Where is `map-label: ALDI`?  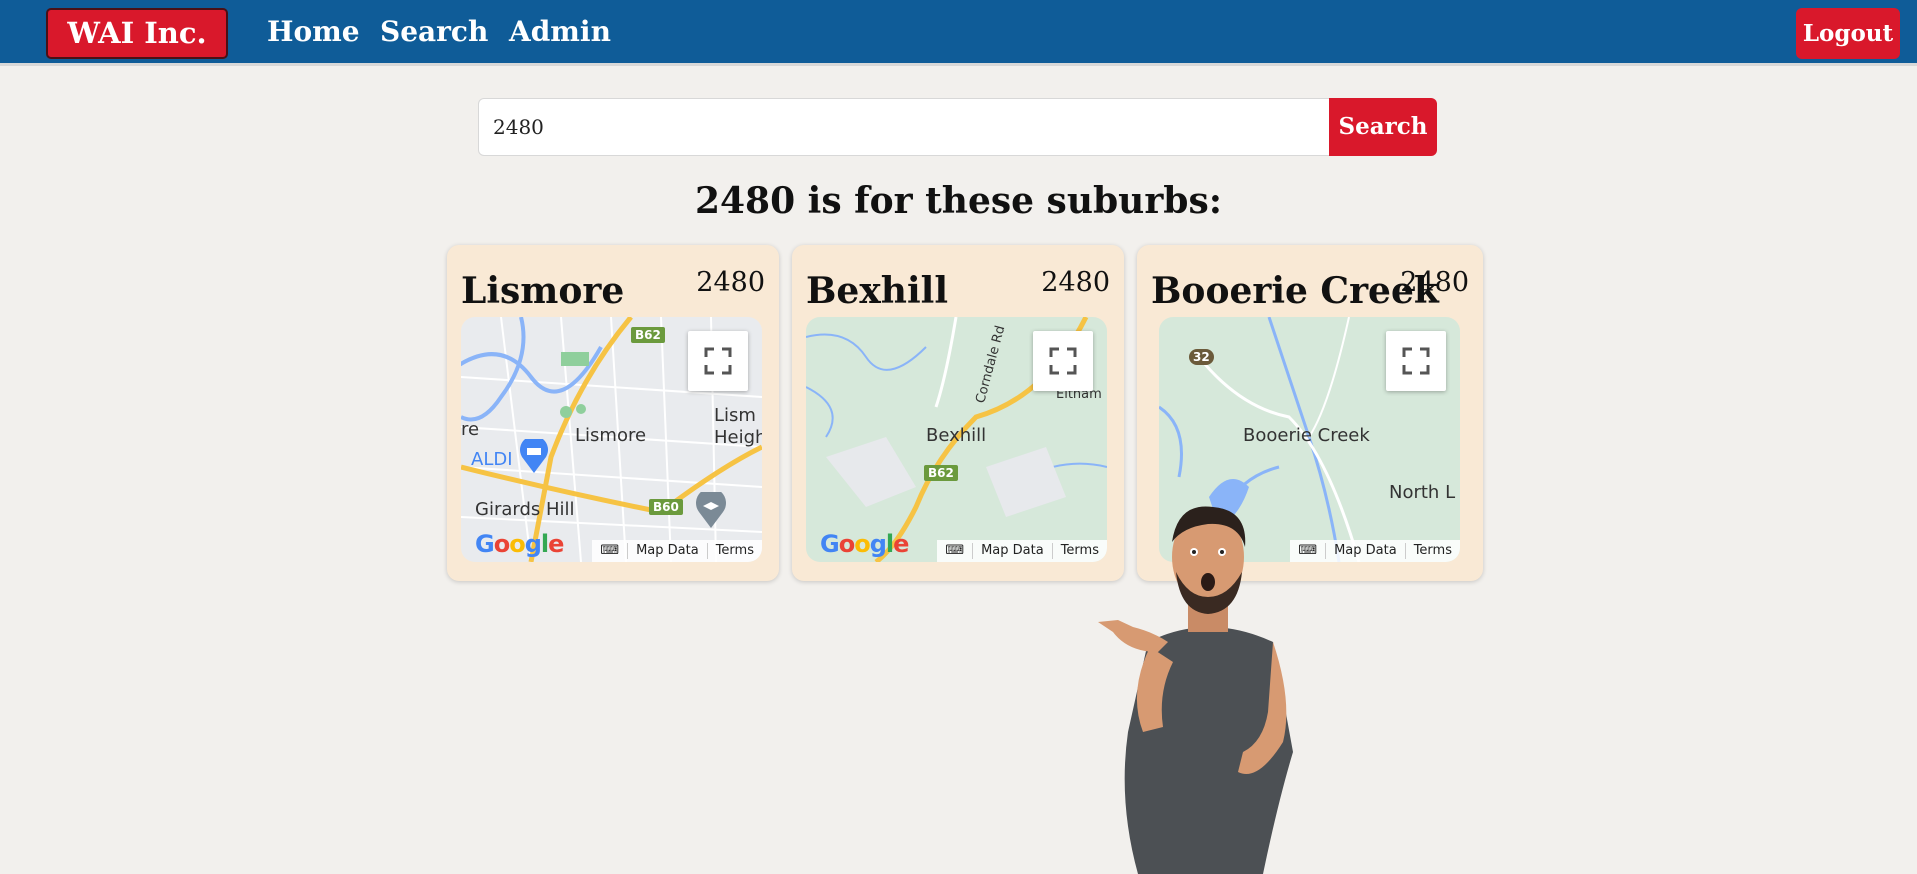 map-label: ALDI is located at coordinates (492, 459).